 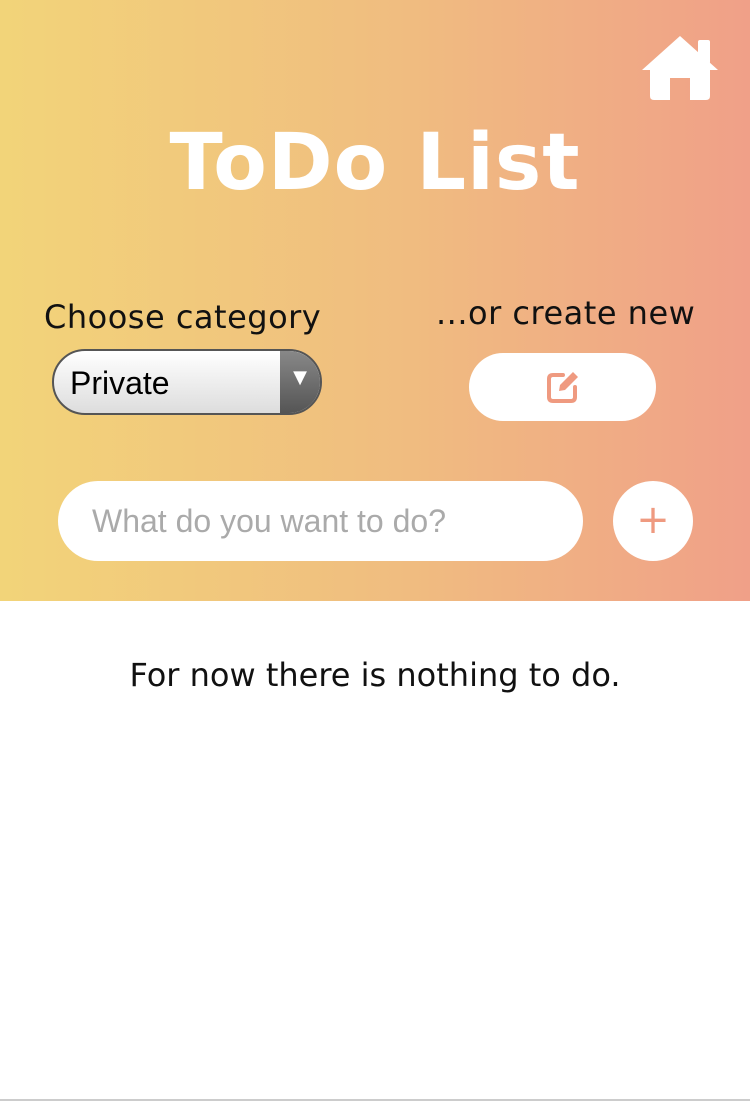 I want to click on add-task-button: +, so click(x=653, y=521).